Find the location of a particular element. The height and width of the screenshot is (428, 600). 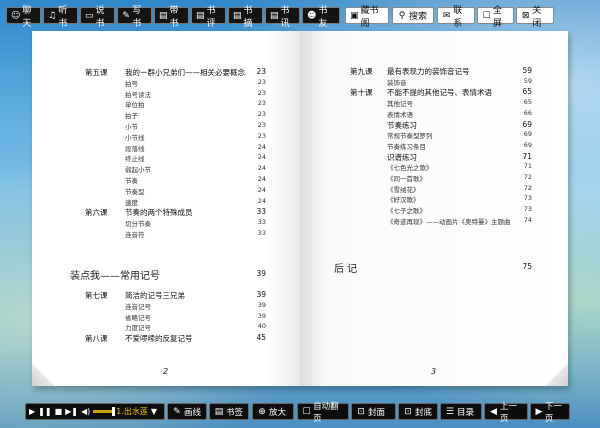

toc-title: 《好汉歌》 is located at coordinates (403, 200).